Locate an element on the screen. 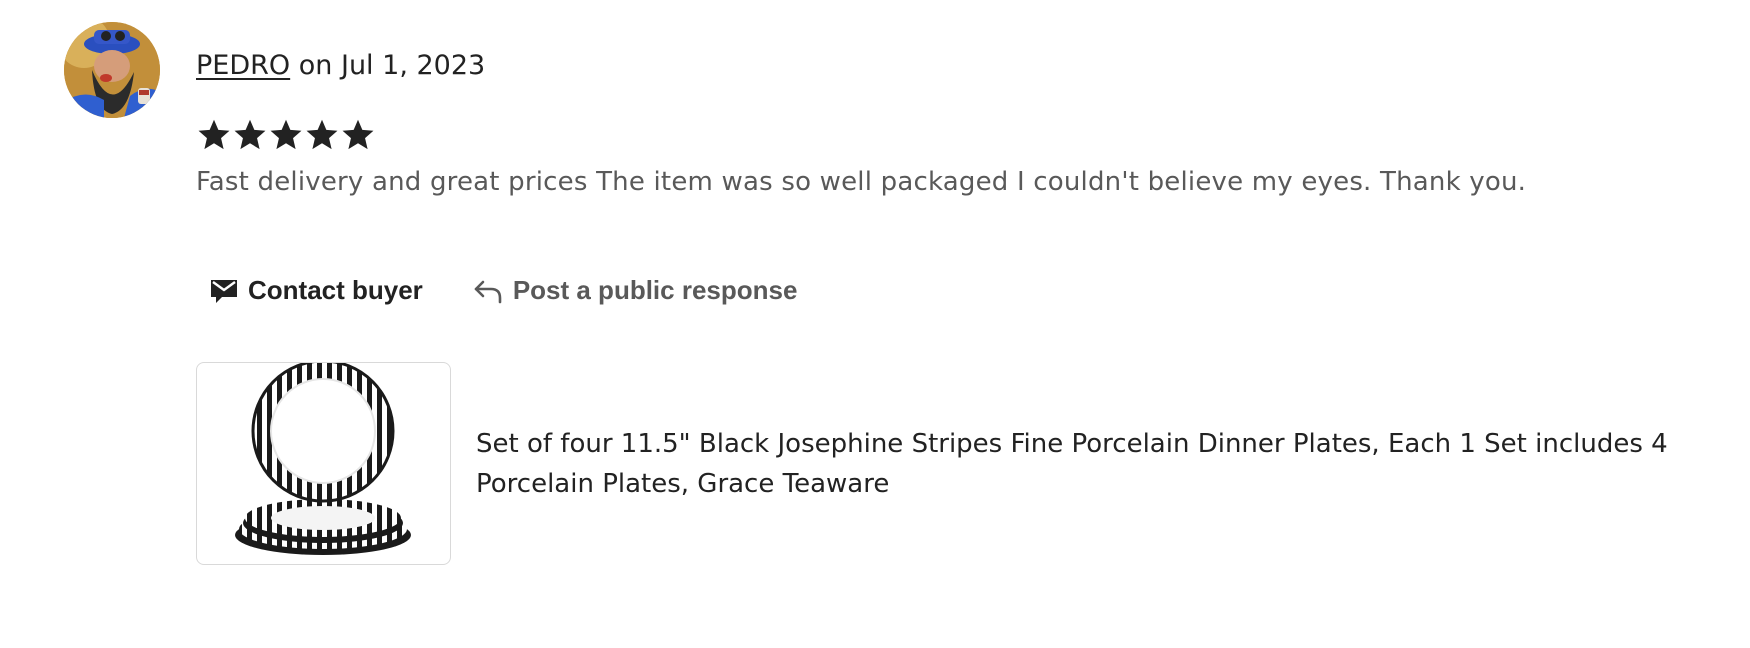  contact-buyer-button: Contact buyer is located at coordinates (316, 290).